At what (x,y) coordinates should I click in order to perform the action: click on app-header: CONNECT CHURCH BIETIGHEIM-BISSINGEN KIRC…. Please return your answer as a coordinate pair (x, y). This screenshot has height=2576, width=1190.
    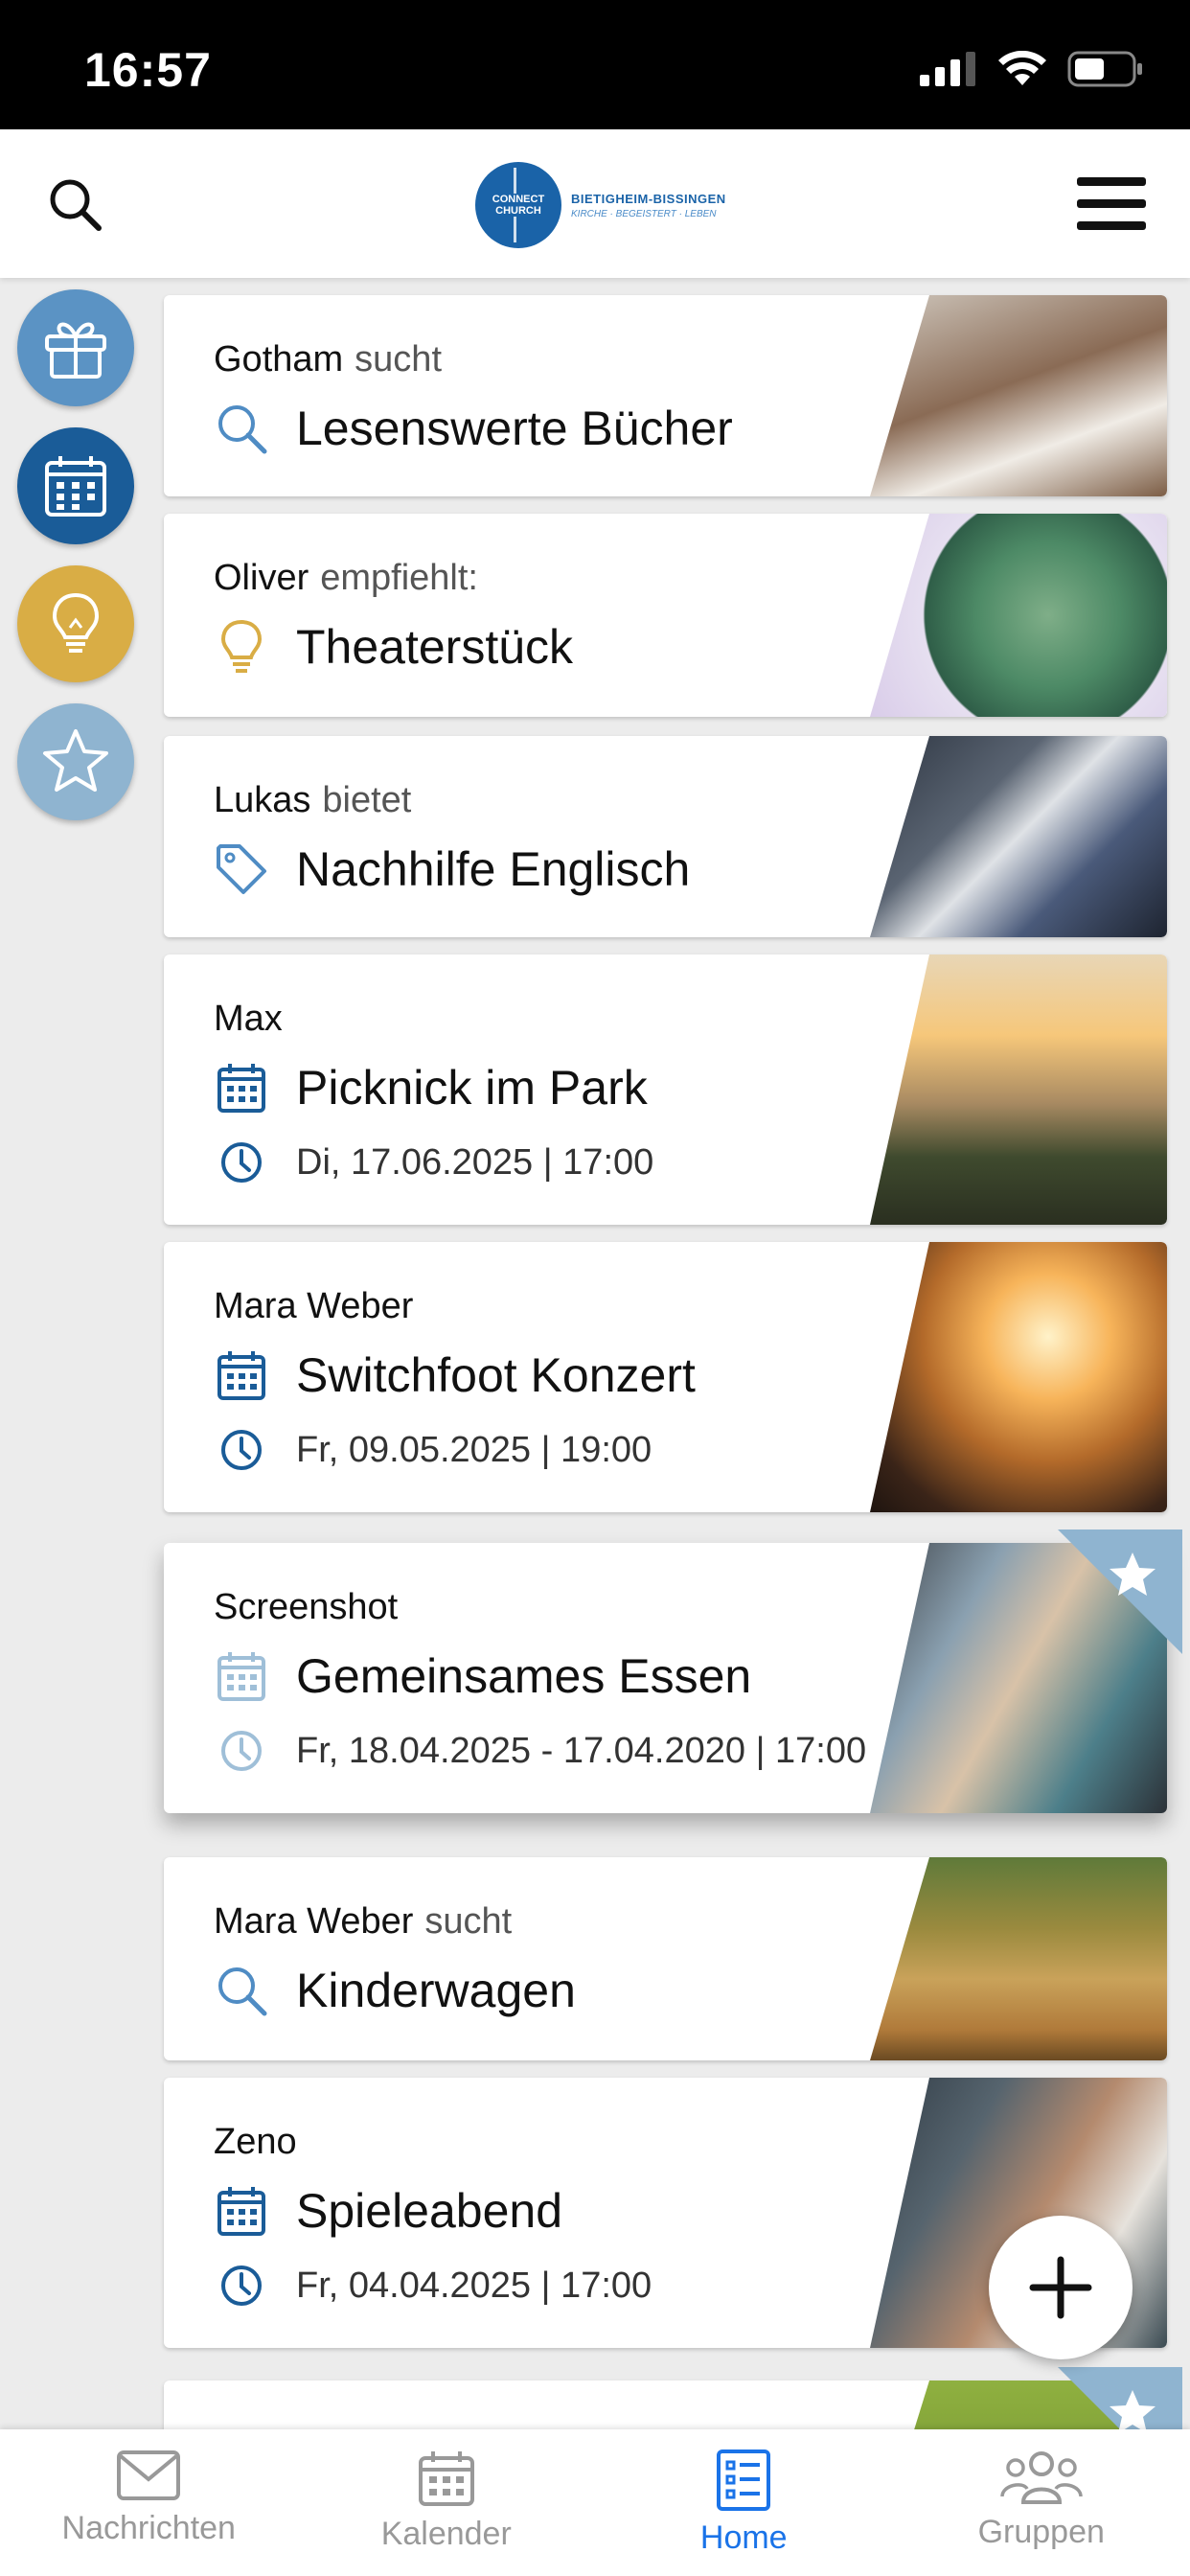
    Looking at the image, I should click on (595, 203).